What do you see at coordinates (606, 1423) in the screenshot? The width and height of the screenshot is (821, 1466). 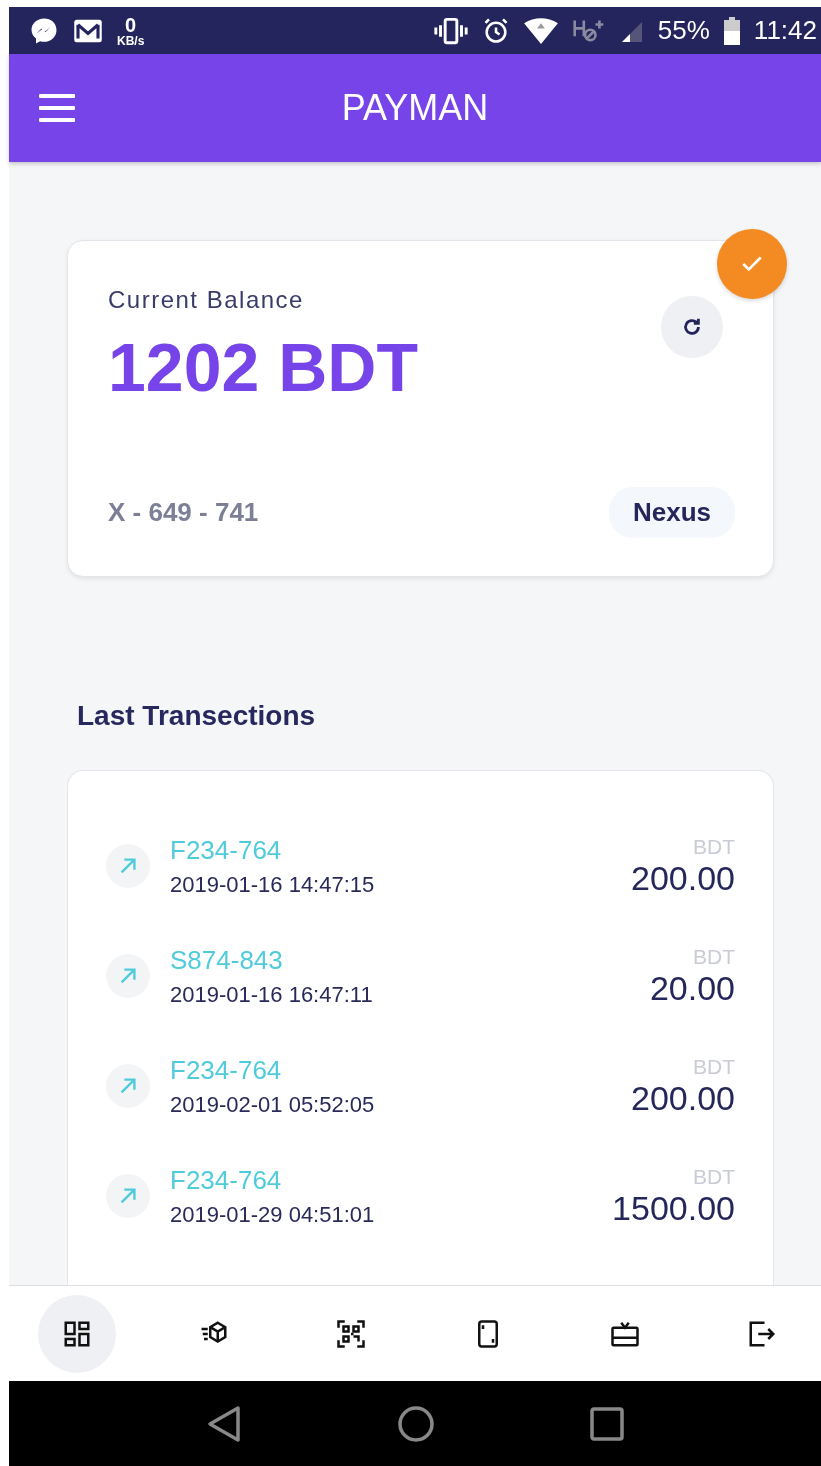 I see `recent-apps-button` at bounding box center [606, 1423].